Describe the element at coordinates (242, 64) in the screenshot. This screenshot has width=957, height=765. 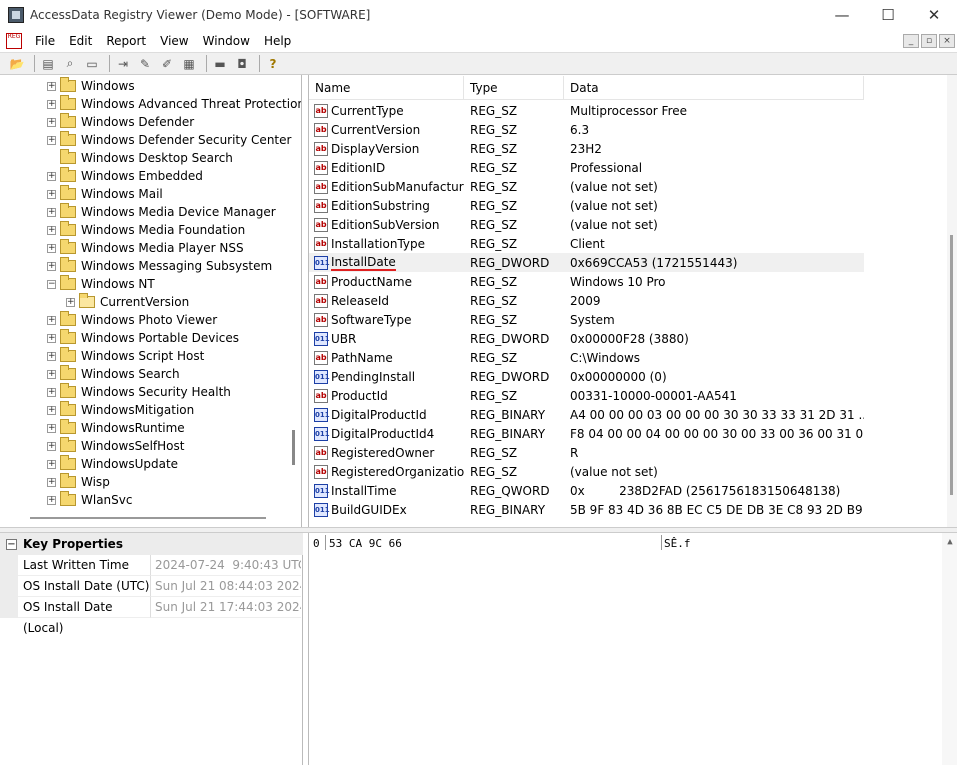
I see `camera-icon: ◘` at that location.